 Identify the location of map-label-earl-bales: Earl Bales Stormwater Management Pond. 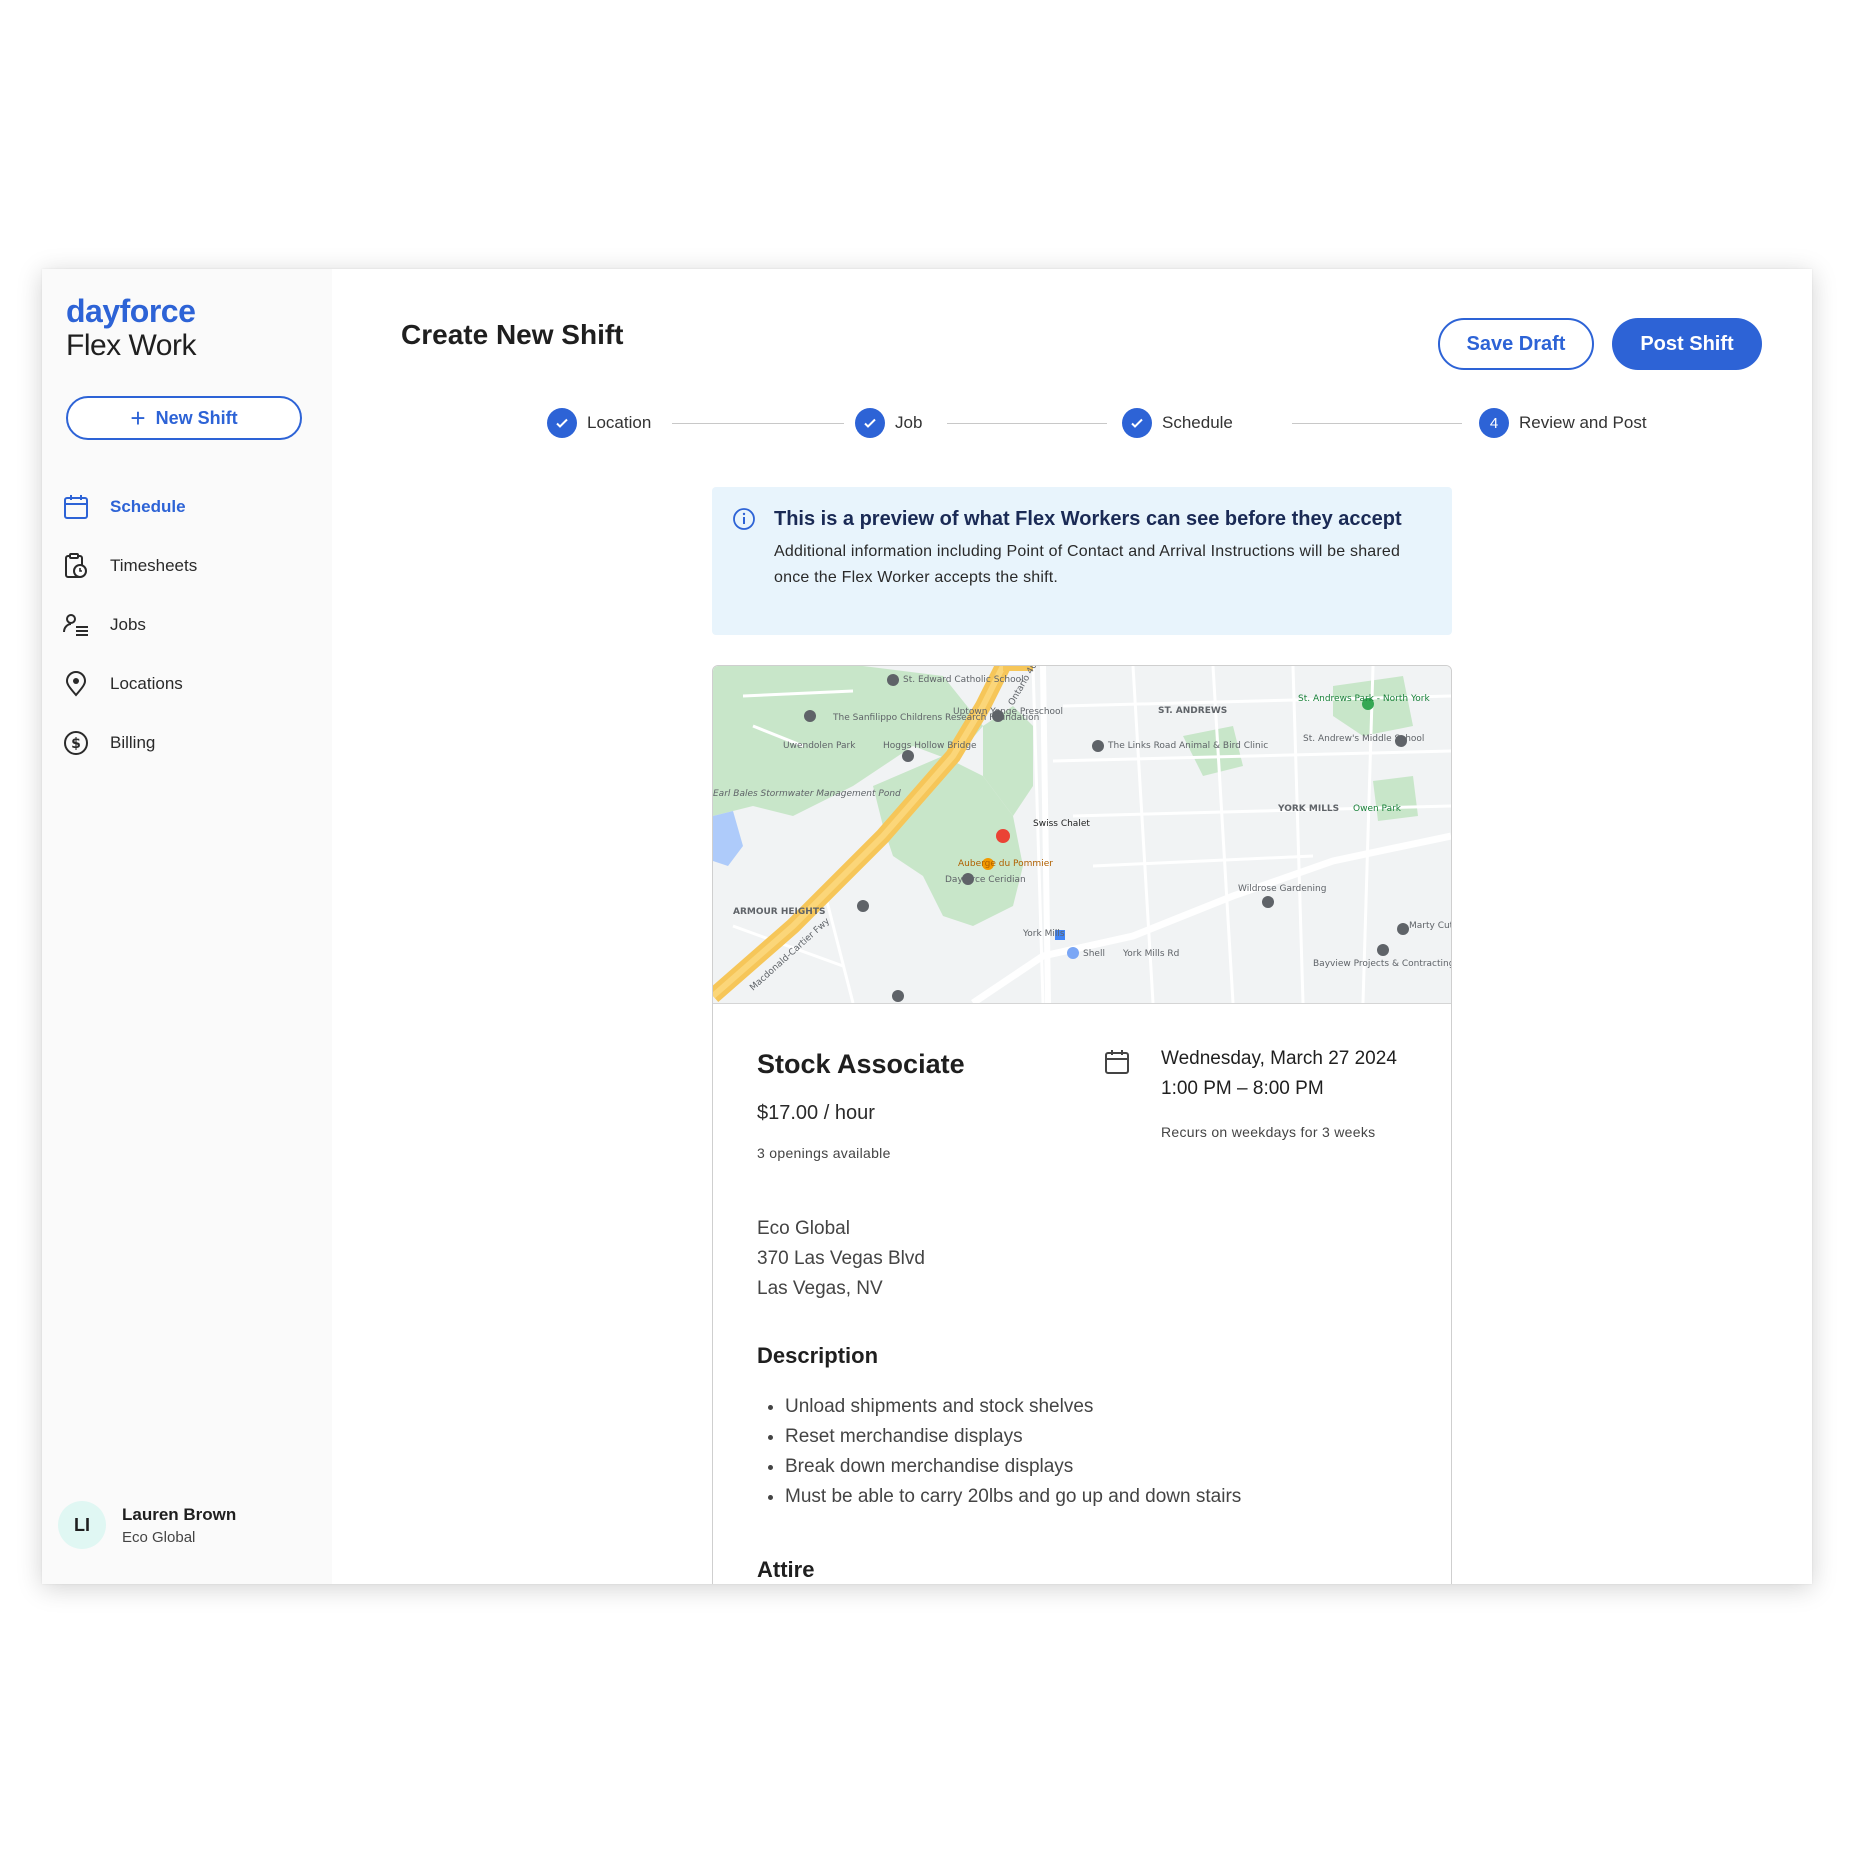
(807, 794).